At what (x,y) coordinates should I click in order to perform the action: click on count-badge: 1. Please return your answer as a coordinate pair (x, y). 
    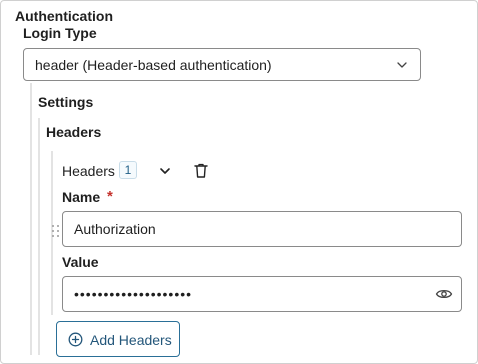
    Looking at the image, I should click on (128, 170).